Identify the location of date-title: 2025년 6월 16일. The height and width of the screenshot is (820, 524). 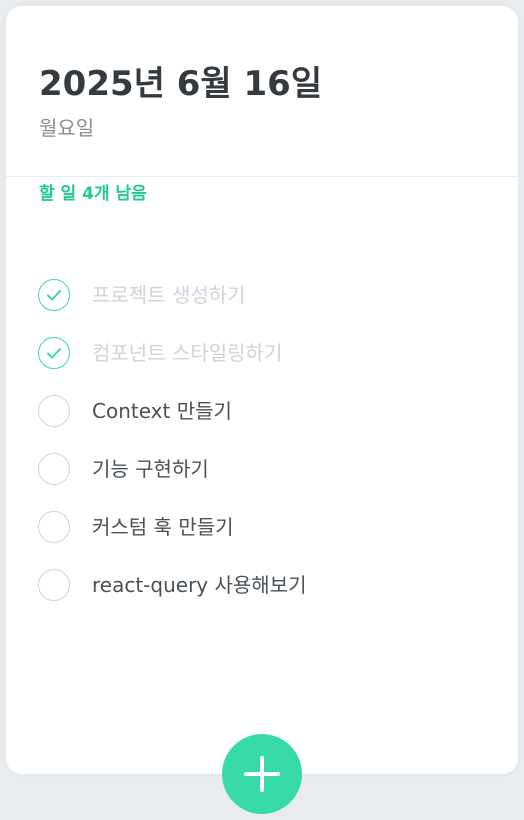
(181, 84).